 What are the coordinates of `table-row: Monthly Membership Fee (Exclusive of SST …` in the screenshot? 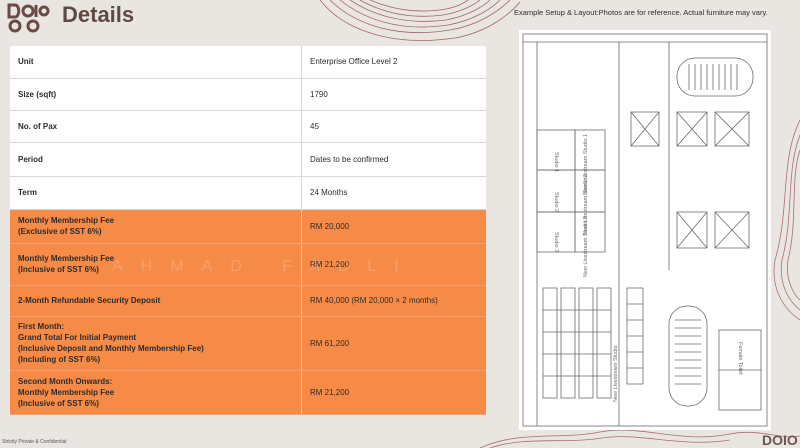 It's located at (248, 226).